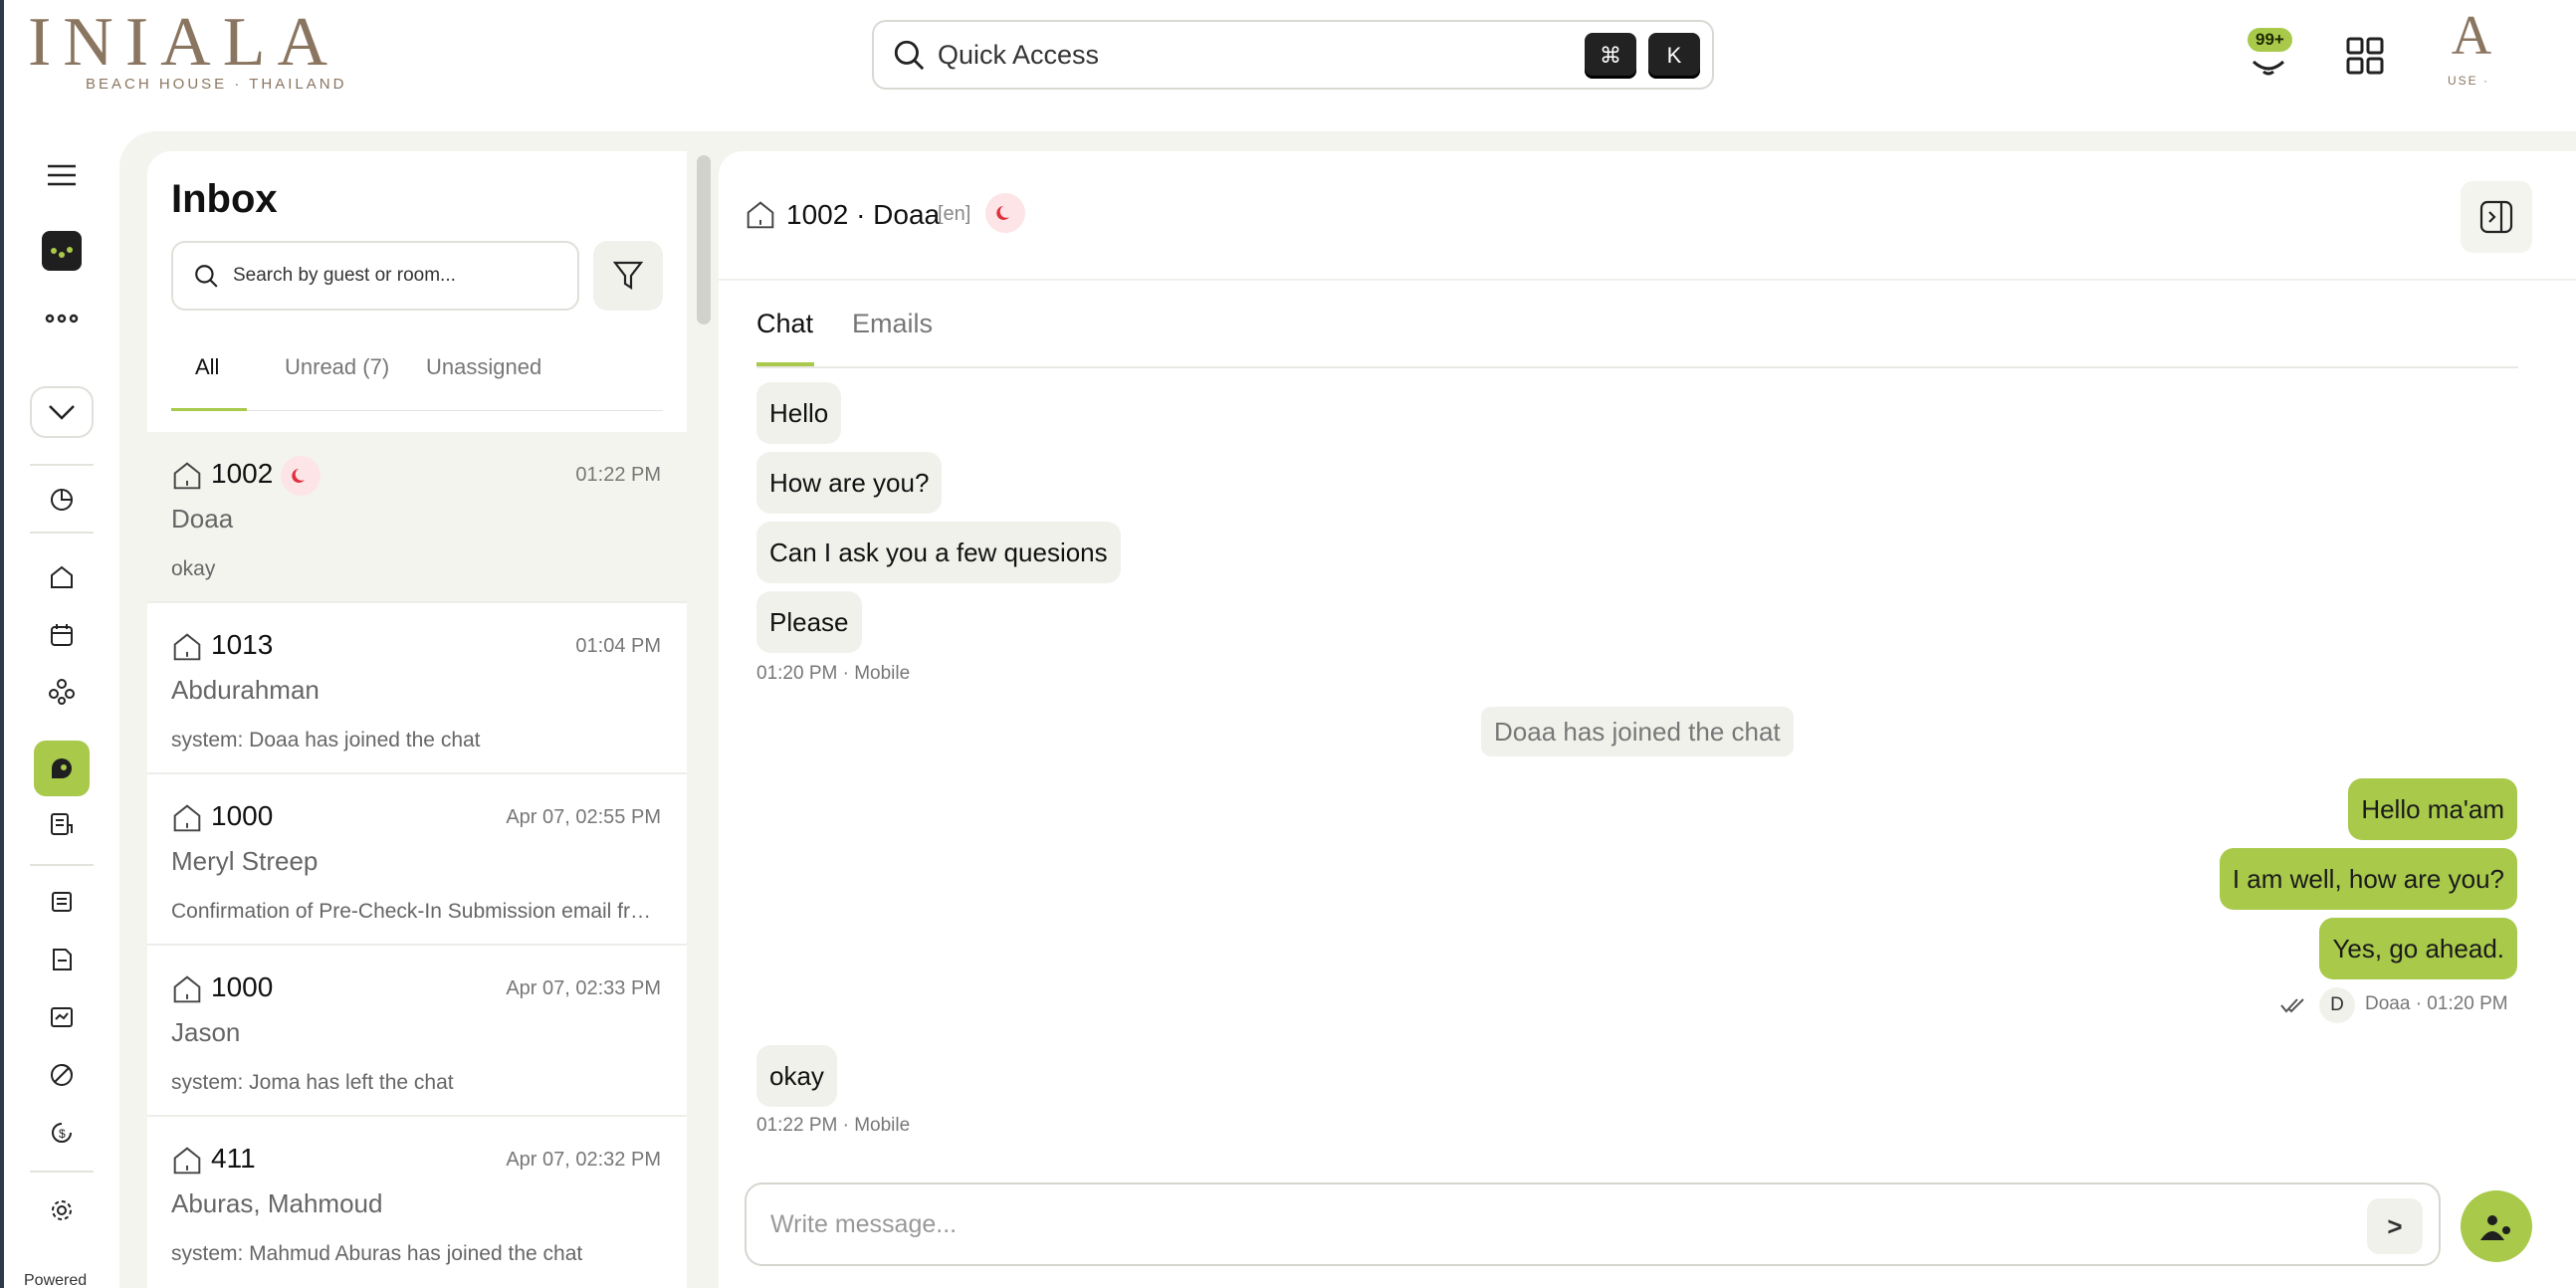 This screenshot has height=1288, width=2576. What do you see at coordinates (277, 1203) in the screenshot?
I see `conversation-guest: Aburas, Mahmoud` at bounding box center [277, 1203].